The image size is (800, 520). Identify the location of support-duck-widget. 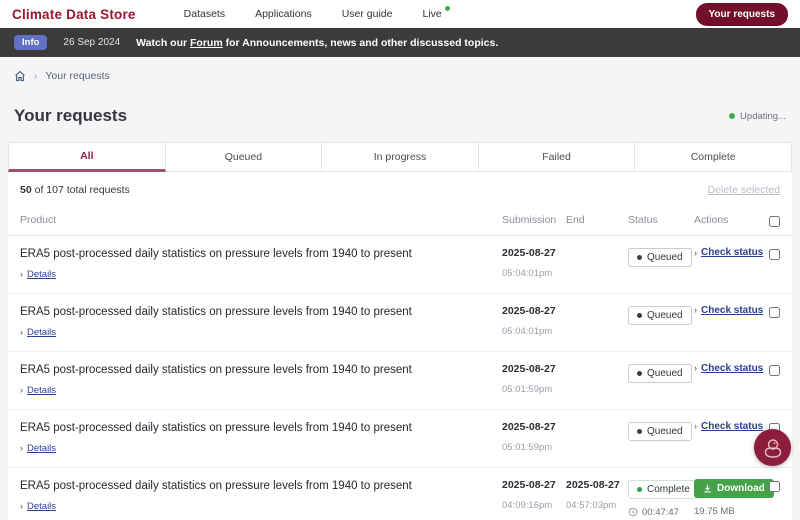
(772, 447).